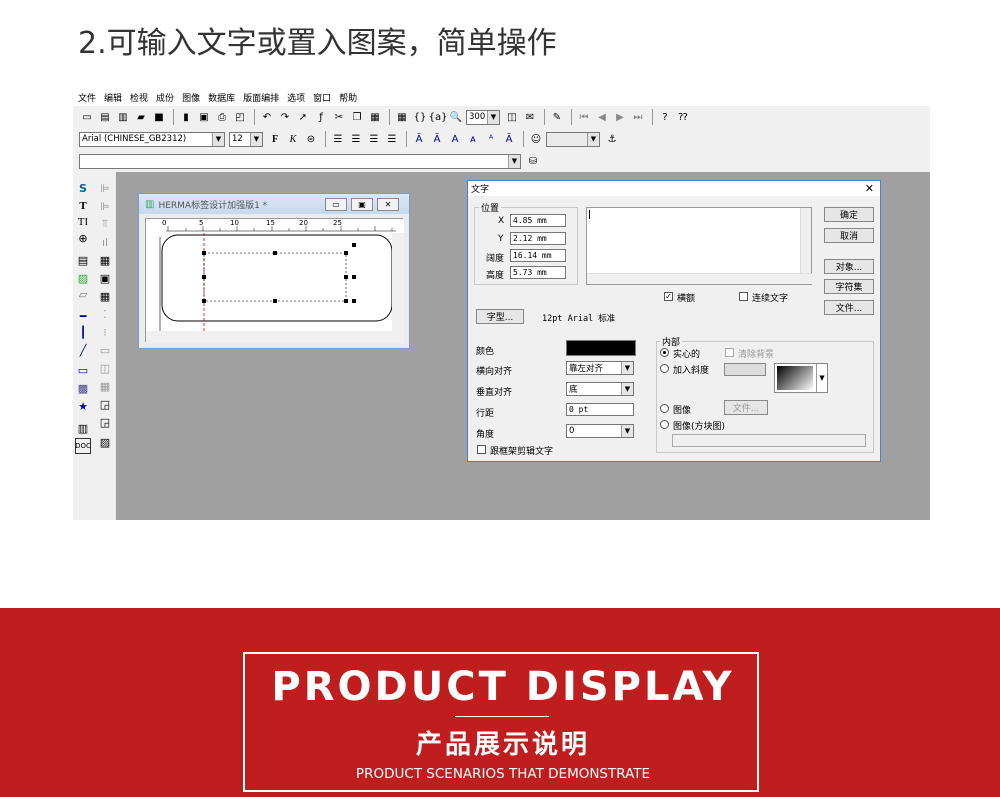 Image resolution: width=1000 pixels, height=797 pixels. Describe the element at coordinates (483, 117) in the screenshot. I see `zoom-select: 300 ▼` at that location.